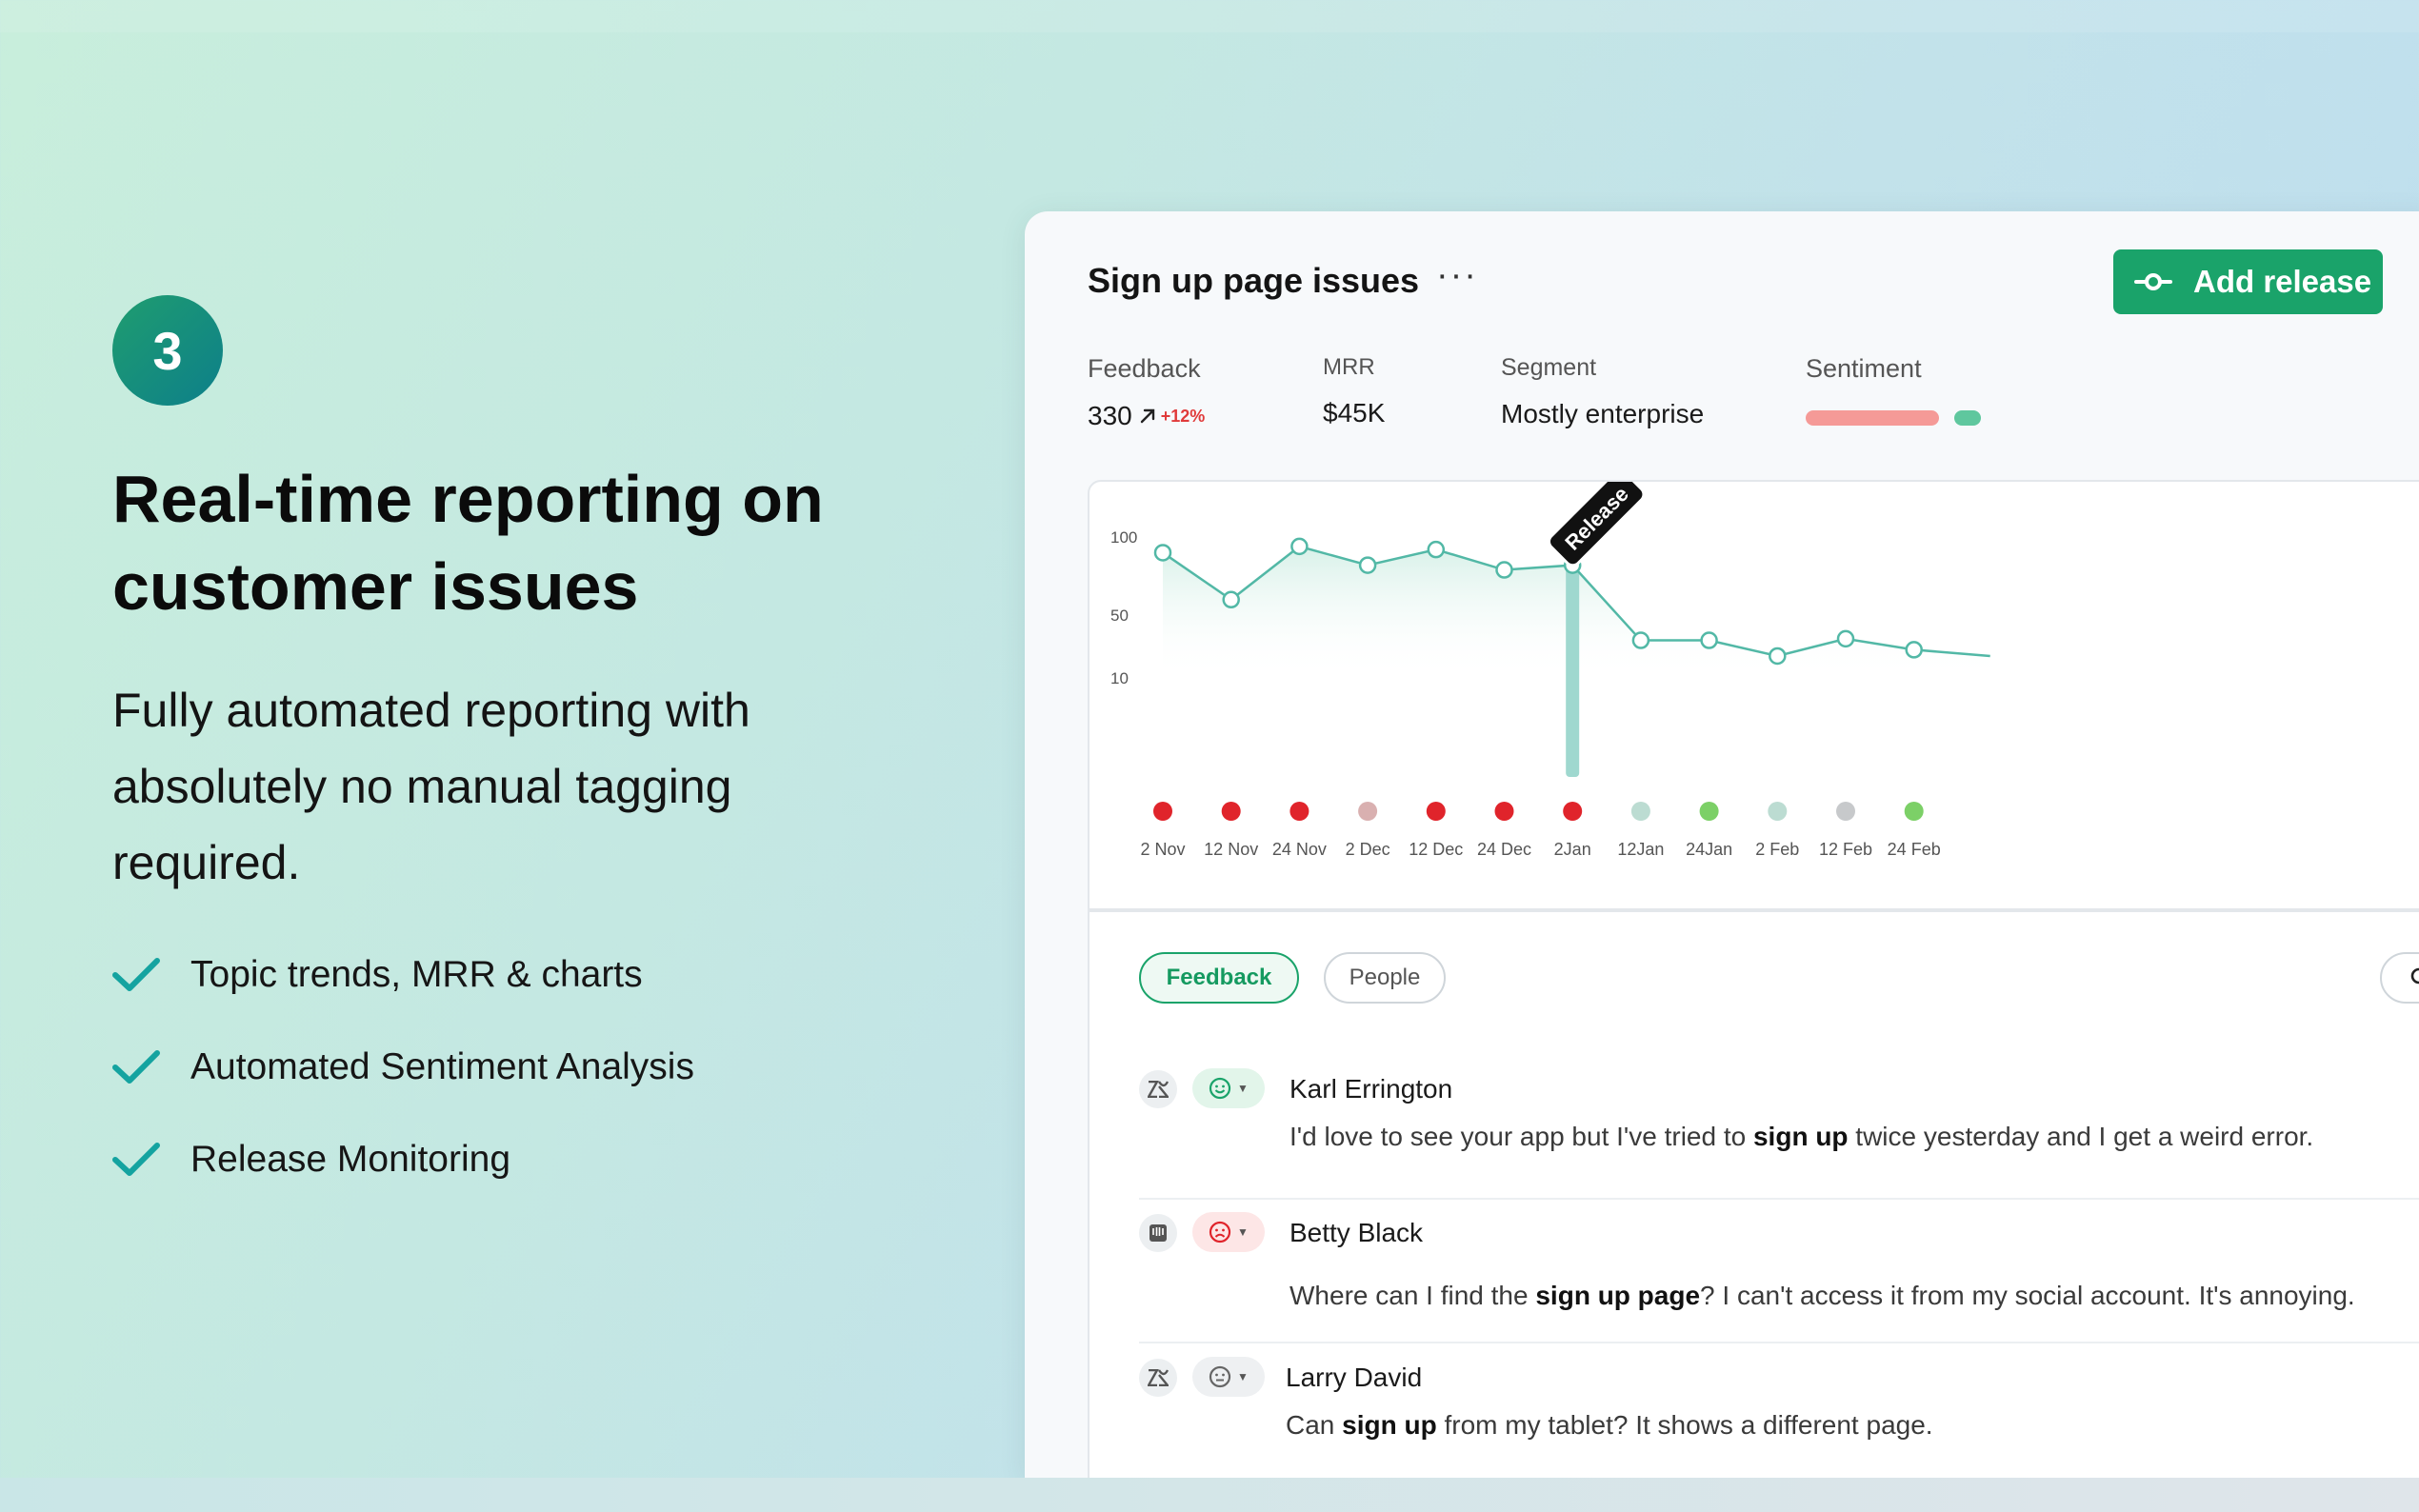  What do you see at coordinates (1618, 1295) in the screenshot?
I see `highlight-term: sign up page` at bounding box center [1618, 1295].